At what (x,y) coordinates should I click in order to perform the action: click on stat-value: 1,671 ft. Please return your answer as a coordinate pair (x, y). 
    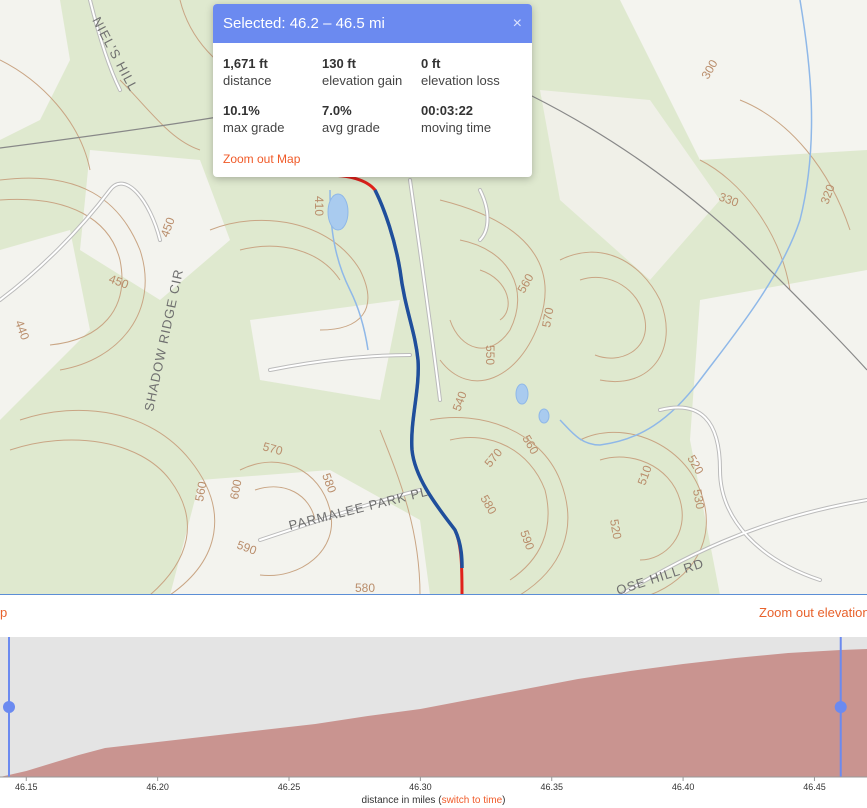
    Looking at the image, I should click on (245, 63).